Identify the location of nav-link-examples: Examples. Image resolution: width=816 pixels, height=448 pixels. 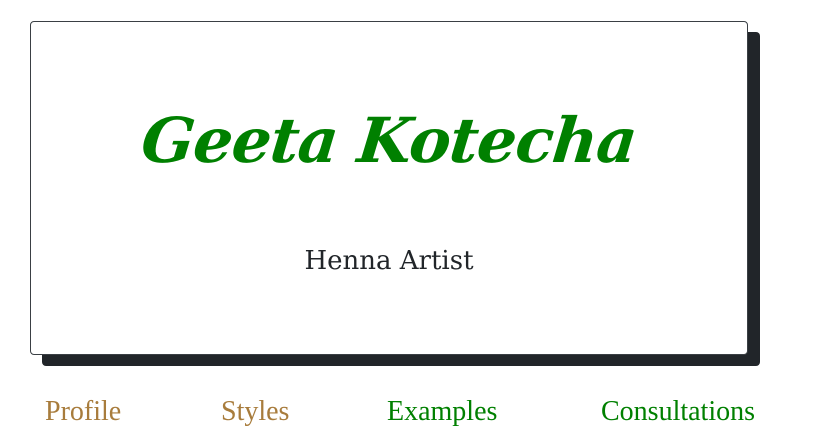
(442, 412).